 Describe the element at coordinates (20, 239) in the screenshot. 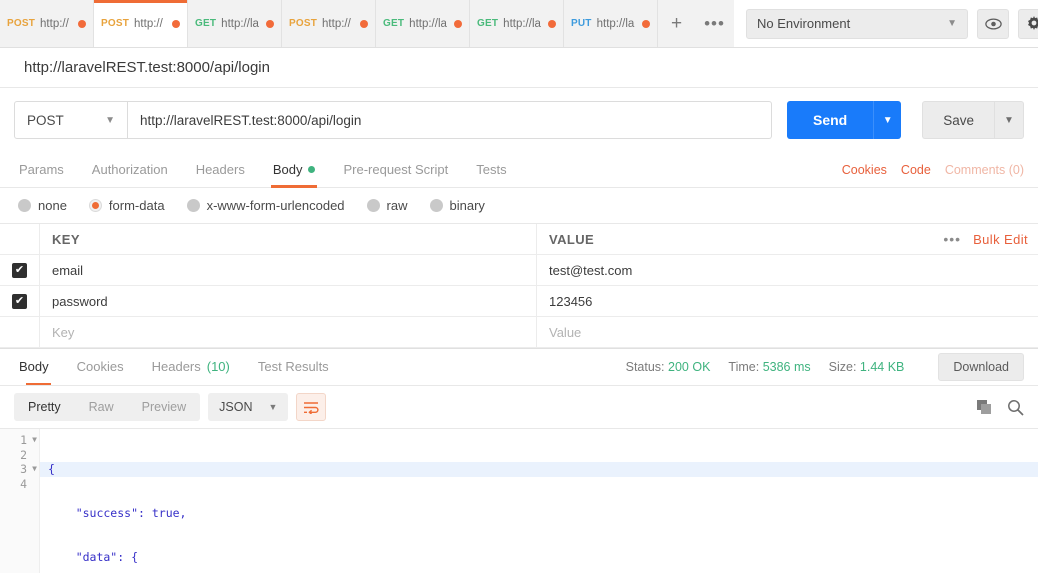

I see `table-header-checkbox-cell` at that location.